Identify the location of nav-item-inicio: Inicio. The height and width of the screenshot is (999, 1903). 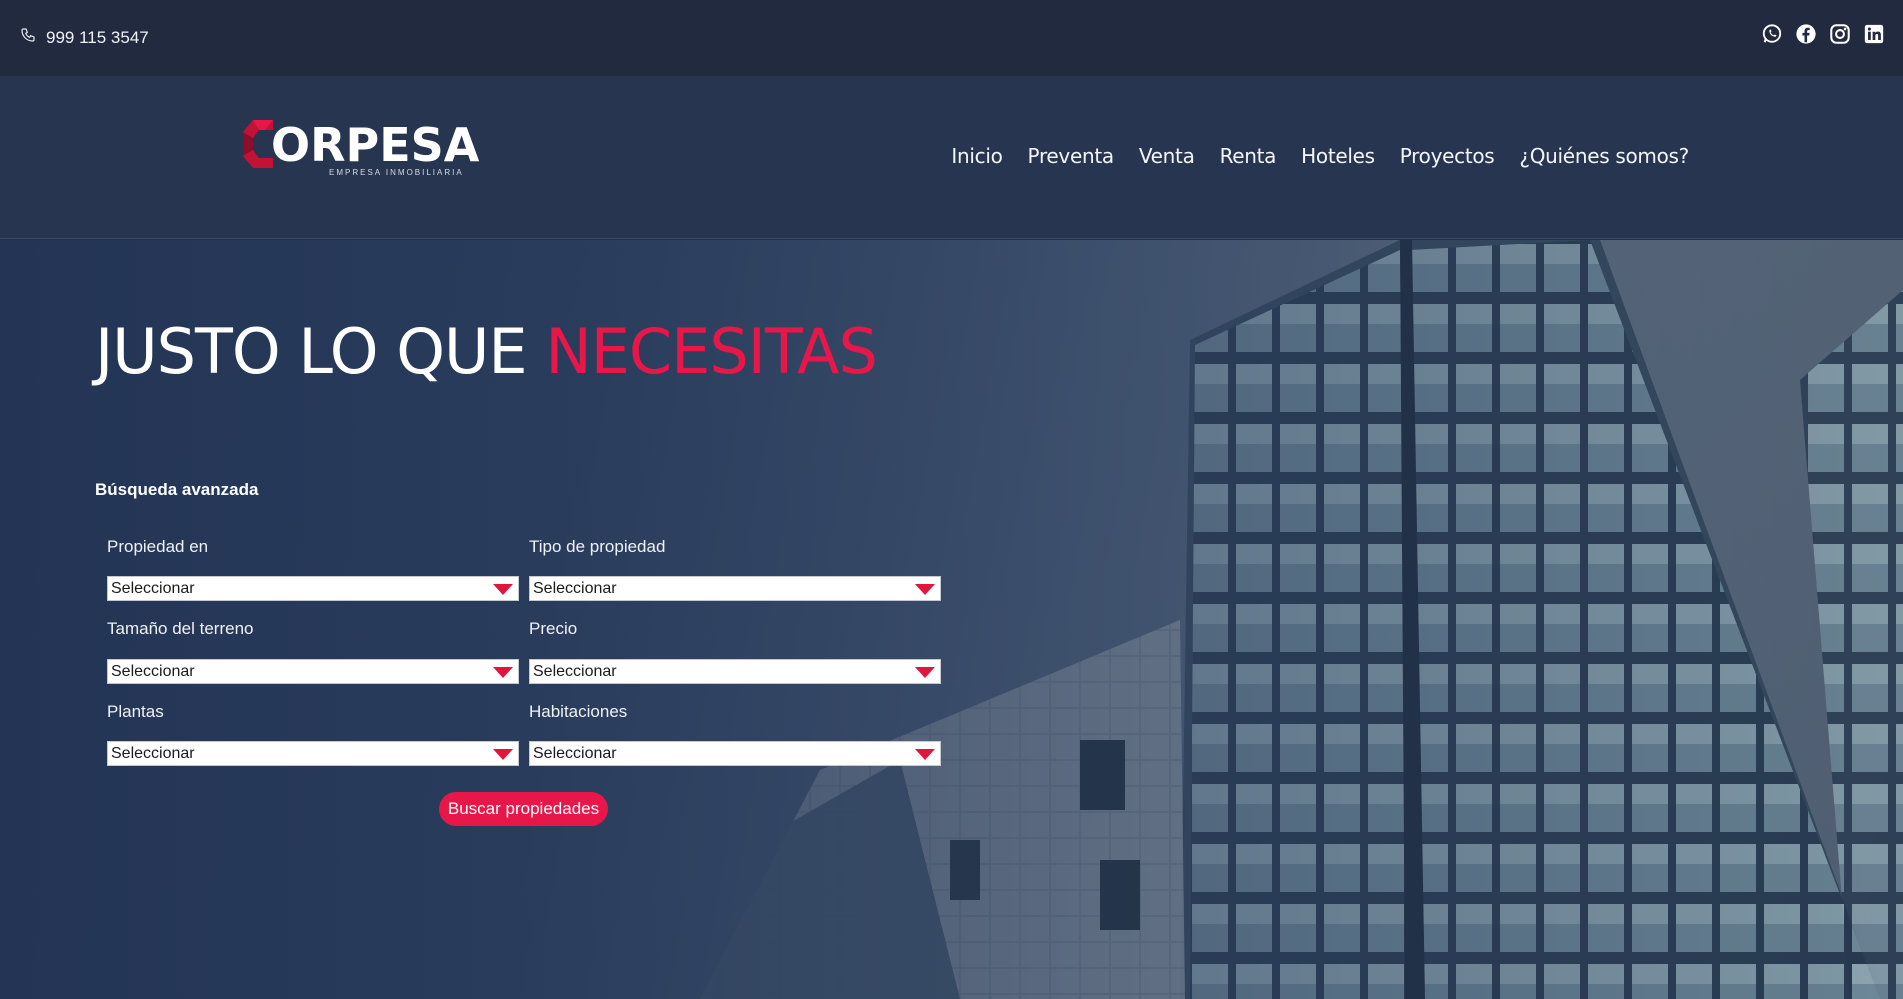
(976, 156).